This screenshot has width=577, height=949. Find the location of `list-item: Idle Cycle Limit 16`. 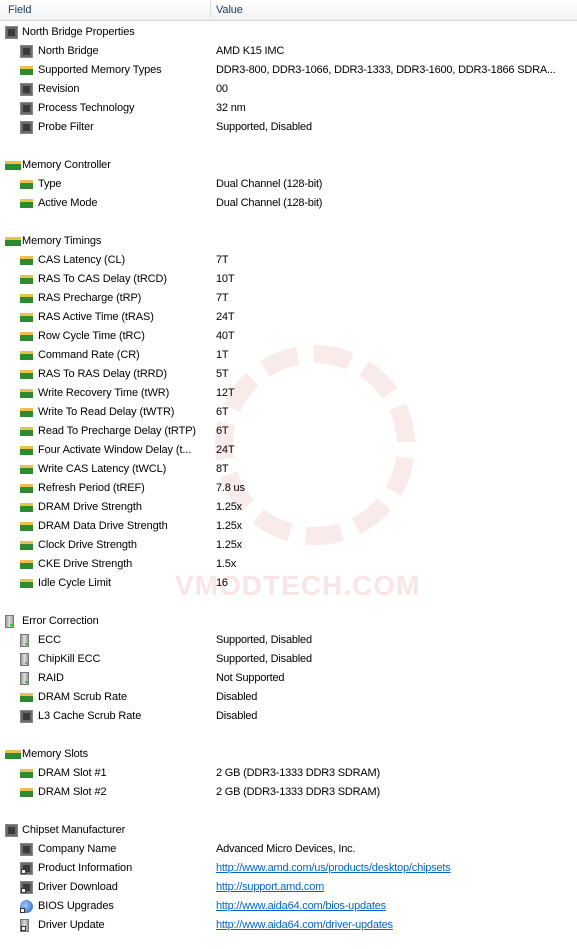

list-item: Idle Cycle Limit 16 is located at coordinates (288, 583).